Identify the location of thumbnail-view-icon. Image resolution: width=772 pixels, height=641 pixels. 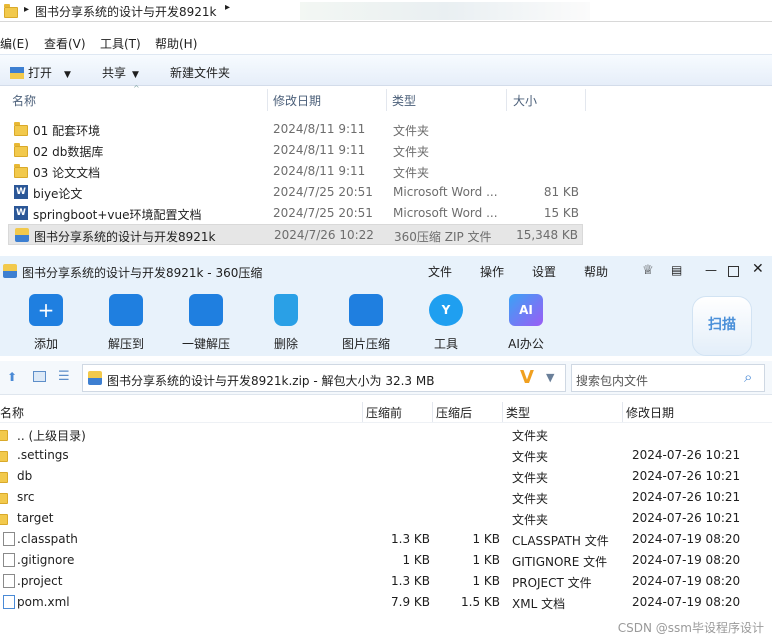
(39, 376).